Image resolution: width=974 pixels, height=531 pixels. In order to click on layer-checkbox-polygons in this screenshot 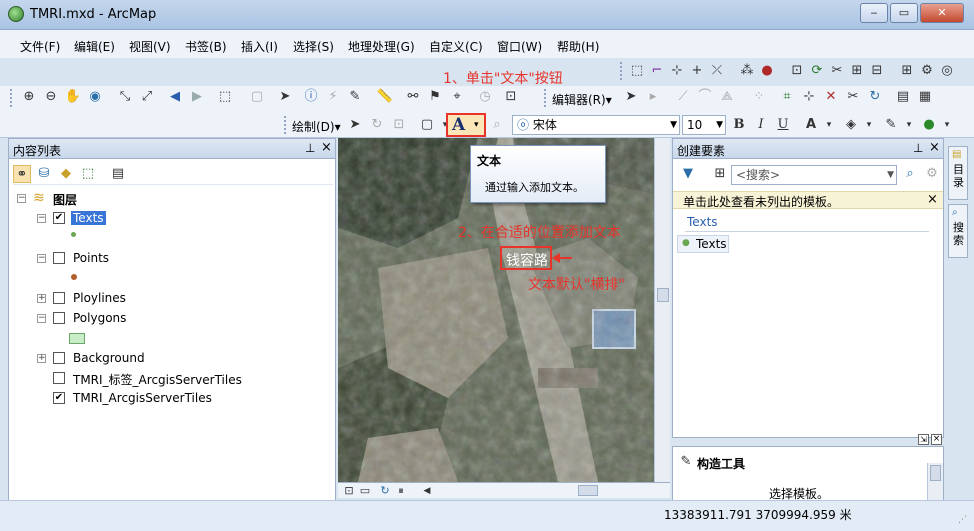, I will do `click(59, 318)`.